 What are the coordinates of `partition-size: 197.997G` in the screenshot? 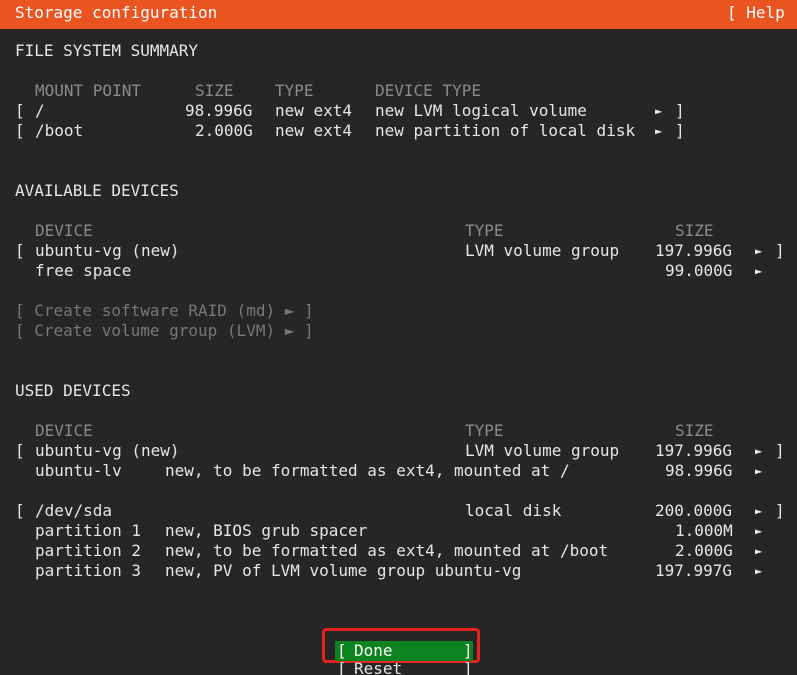 It's located at (694, 570).